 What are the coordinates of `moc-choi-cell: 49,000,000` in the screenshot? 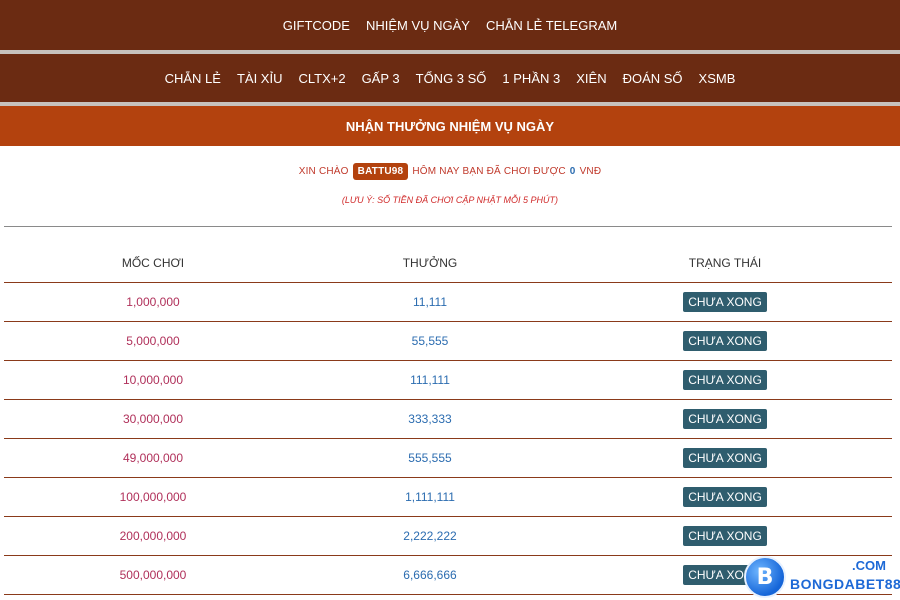 It's located at (153, 458).